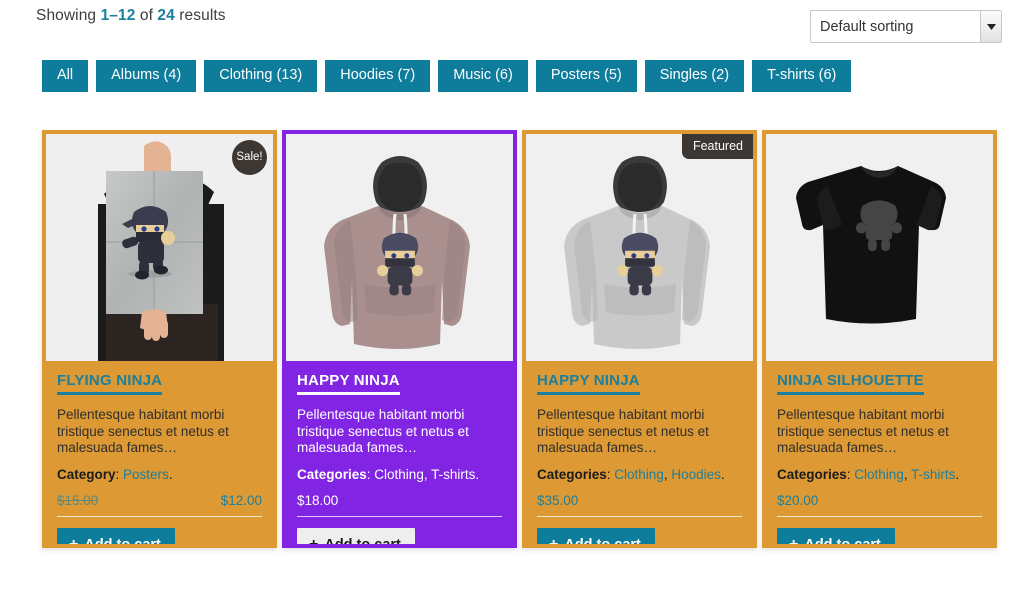 This screenshot has width=1035, height=597. Describe the element at coordinates (166, 15) in the screenshot. I see `result-count-total: 24` at that location.